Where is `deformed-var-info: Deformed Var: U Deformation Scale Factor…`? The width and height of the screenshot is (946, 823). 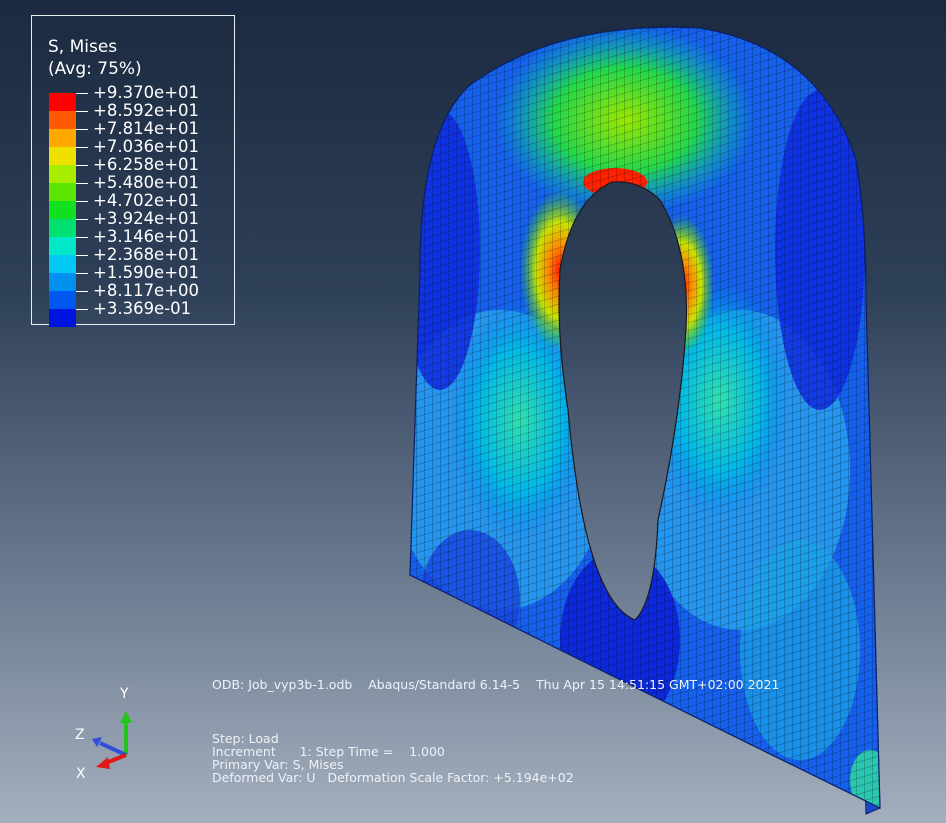
deformed-var-info: Deformed Var: U Deformation Scale Factor… is located at coordinates (393, 777).